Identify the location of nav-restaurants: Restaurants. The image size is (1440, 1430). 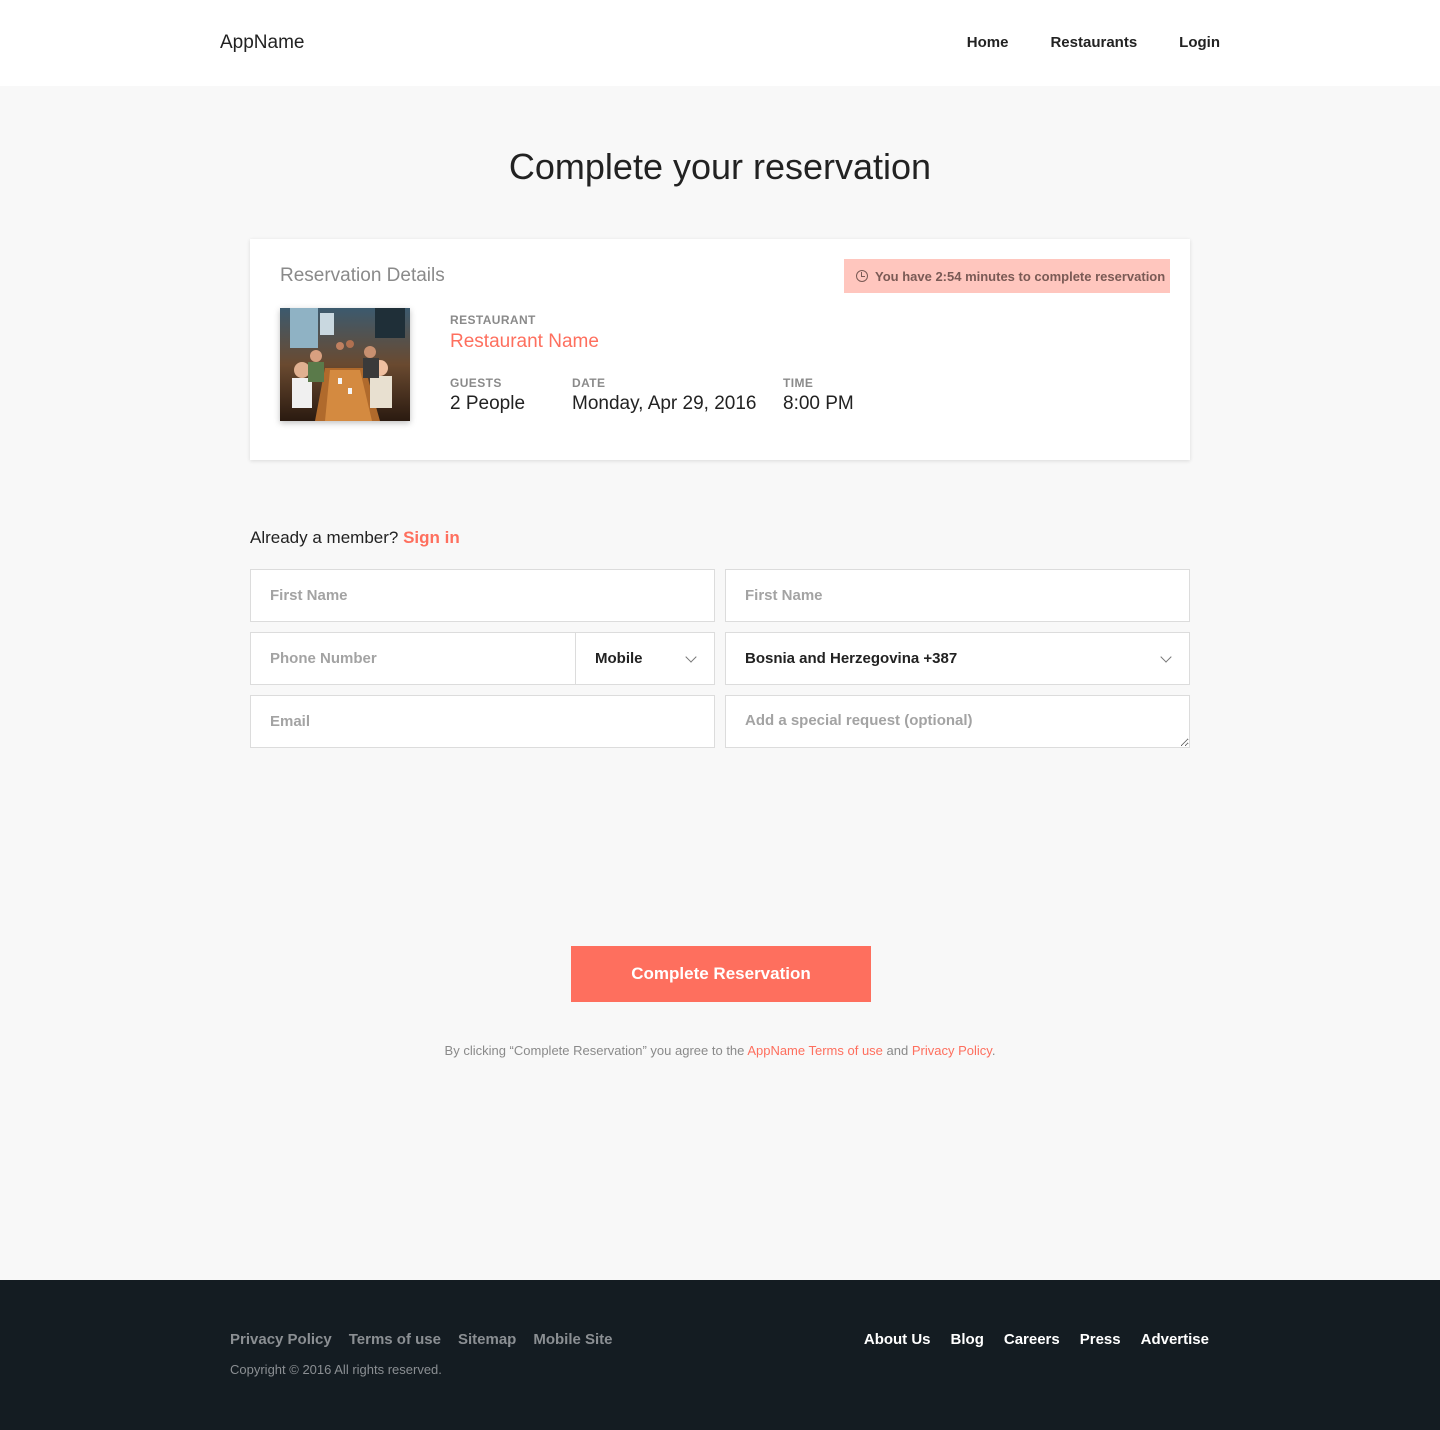
(1093, 42).